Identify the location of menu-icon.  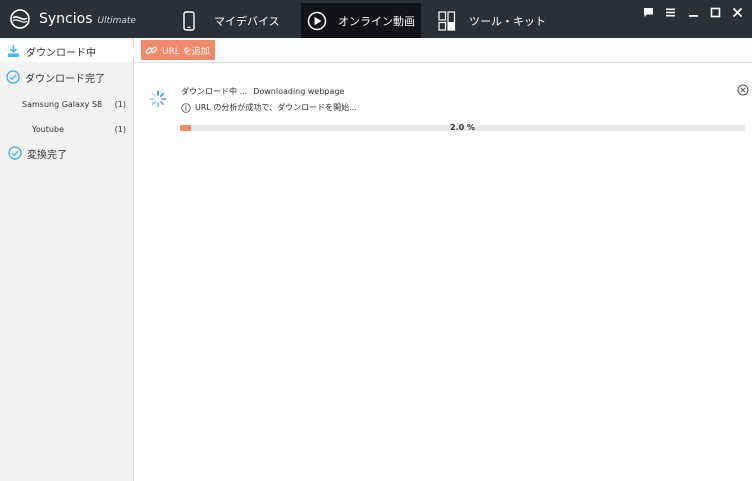
(670, 12).